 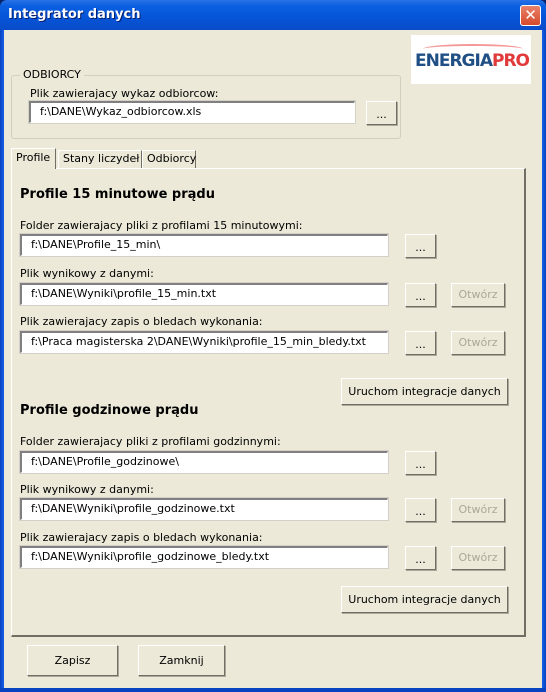 I want to click on section-15min-heading: Profile 15 minutowe prądu, so click(x=117, y=194).